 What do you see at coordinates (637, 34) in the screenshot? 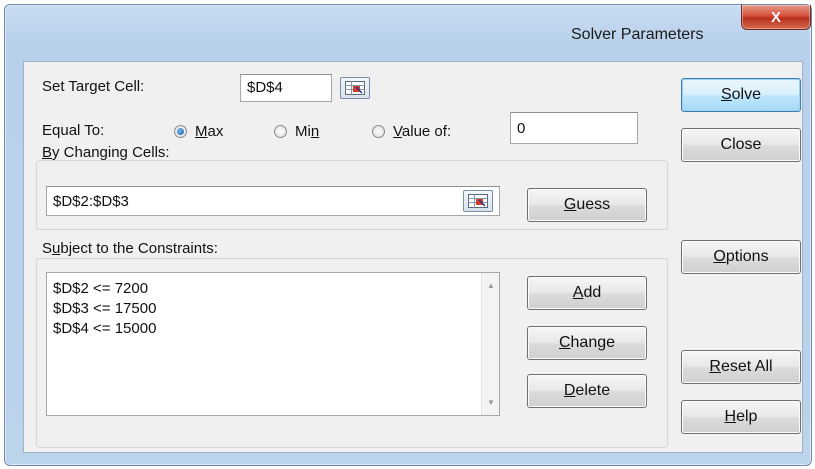
I see `window-title: Solver Parameters` at bounding box center [637, 34].